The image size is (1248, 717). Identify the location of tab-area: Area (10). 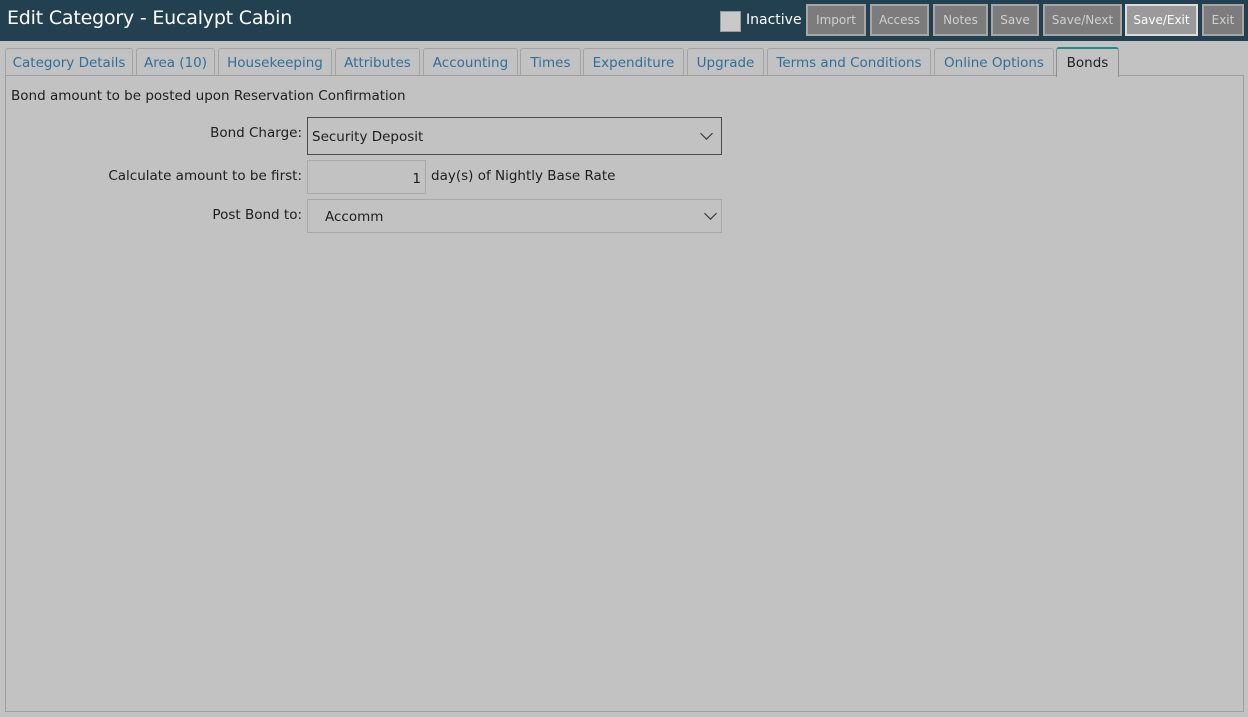
(175, 62).